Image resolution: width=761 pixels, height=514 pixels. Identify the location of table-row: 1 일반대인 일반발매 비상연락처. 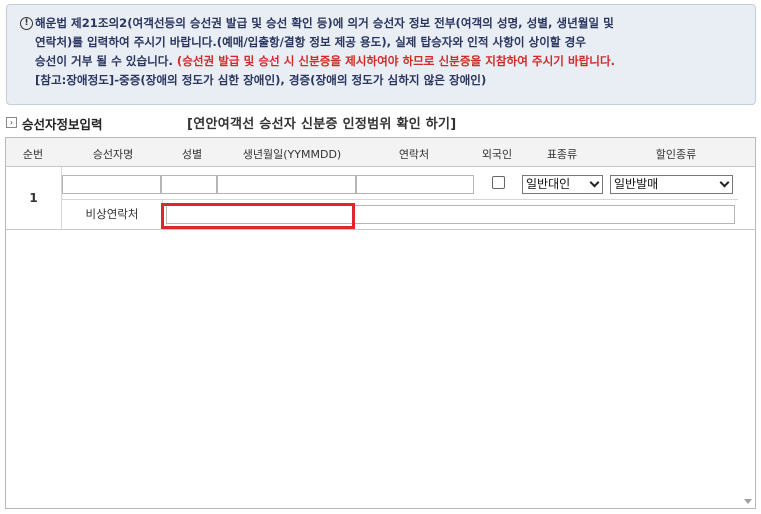
(380, 198).